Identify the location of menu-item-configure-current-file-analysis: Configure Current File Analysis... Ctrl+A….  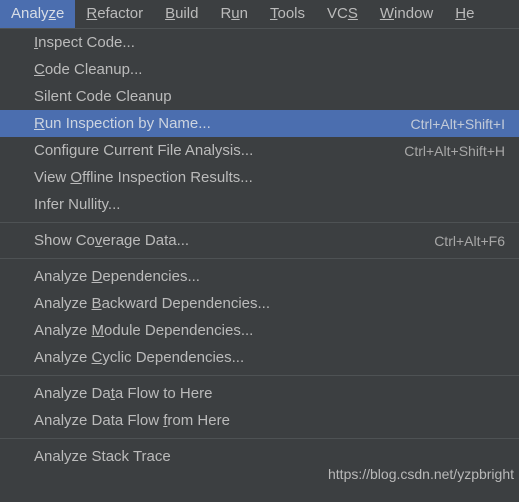
(259, 150).